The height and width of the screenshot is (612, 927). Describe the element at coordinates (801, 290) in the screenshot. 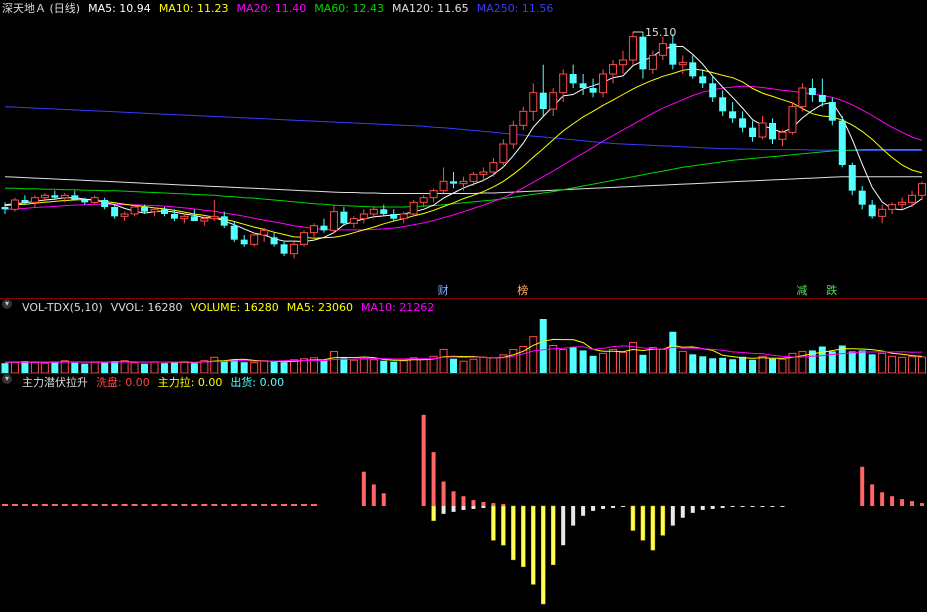

I see `event-marker-2: 减` at that location.